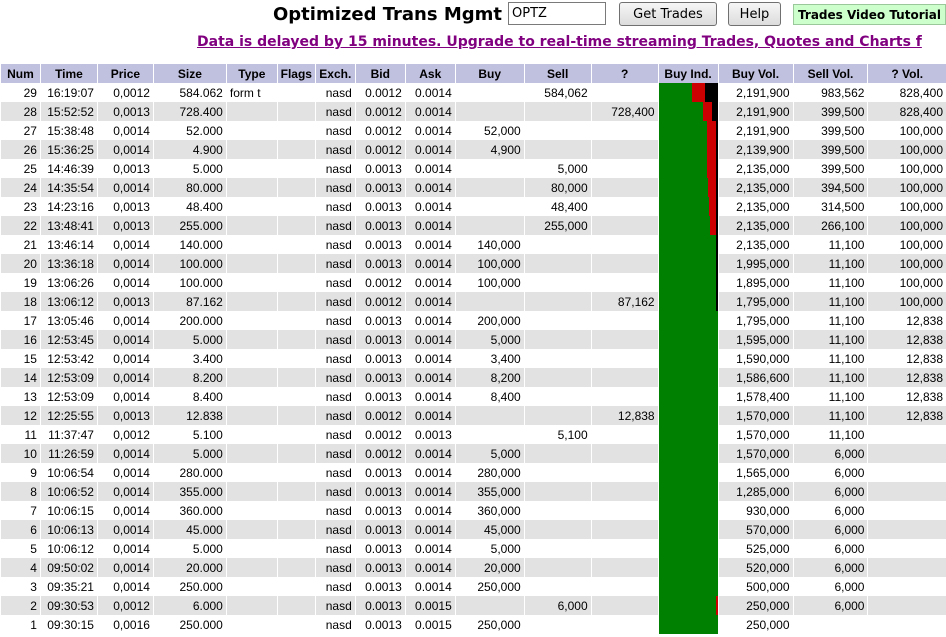  What do you see at coordinates (68, 263) in the screenshot?
I see `cell-time: 13:36:18` at bounding box center [68, 263].